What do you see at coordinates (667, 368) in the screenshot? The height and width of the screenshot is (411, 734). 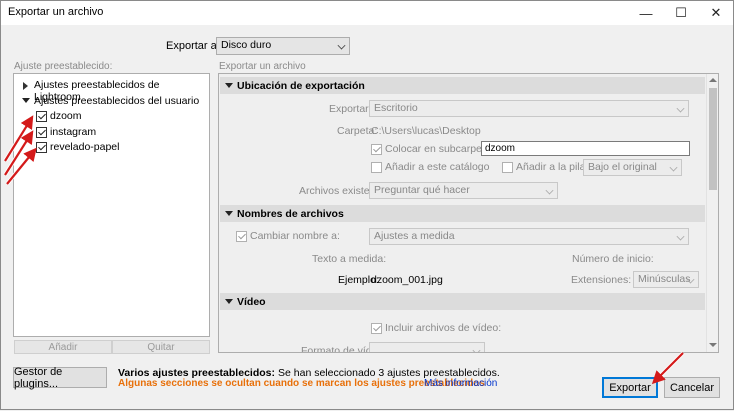 I see `arrow-to-export-button` at bounding box center [667, 368].